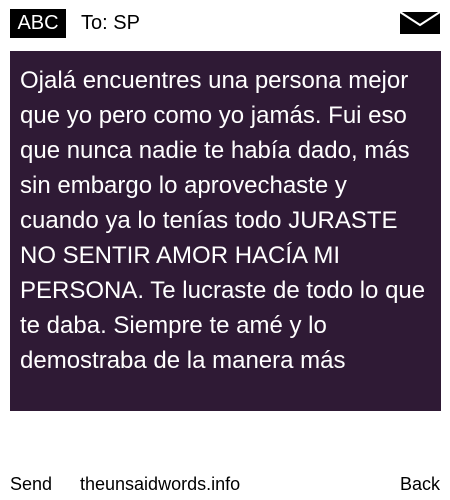 This screenshot has width=450, height=500. Describe the element at coordinates (225, 23) in the screenshot. I see `message-header: ABC To: SP` at that location.